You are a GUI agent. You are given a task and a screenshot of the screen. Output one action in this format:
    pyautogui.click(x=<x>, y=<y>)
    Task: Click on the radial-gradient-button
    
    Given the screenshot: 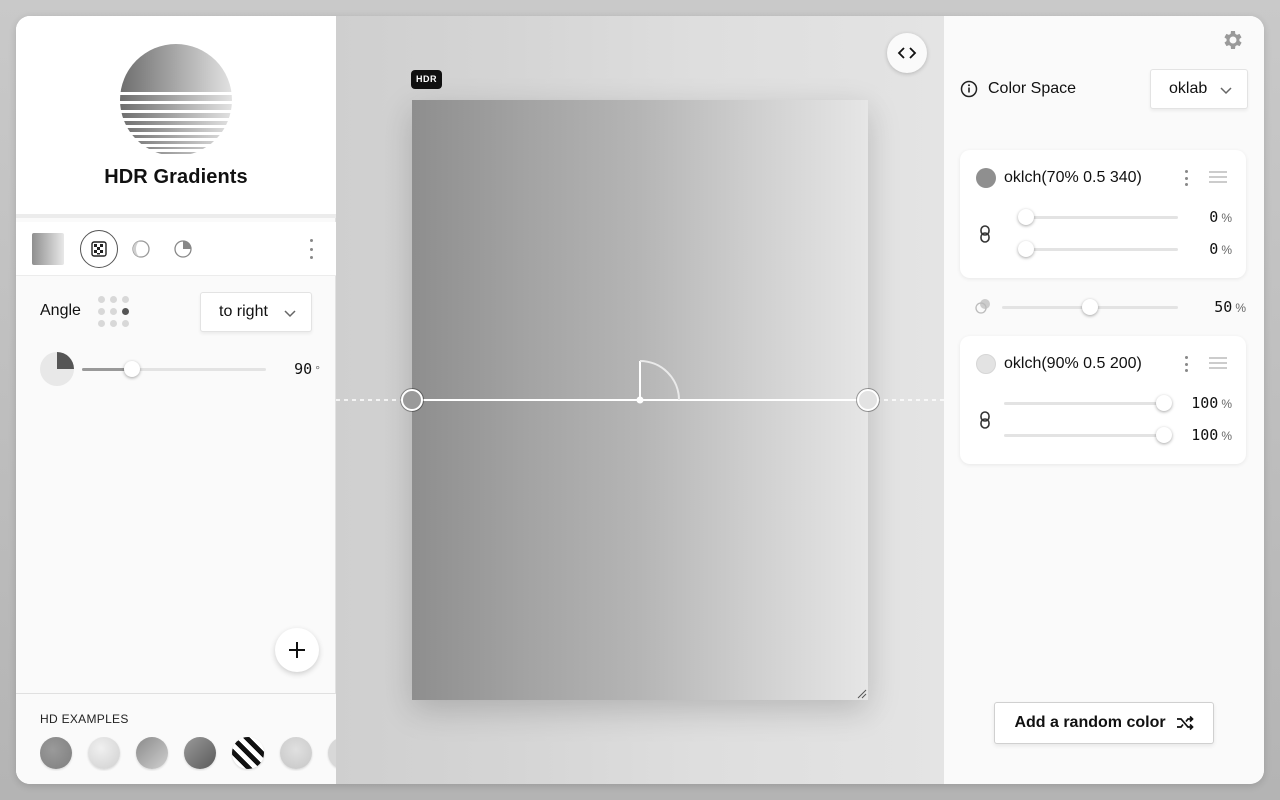 What is the action you would take?
    pyautogui.click(x=141, y=249)
    